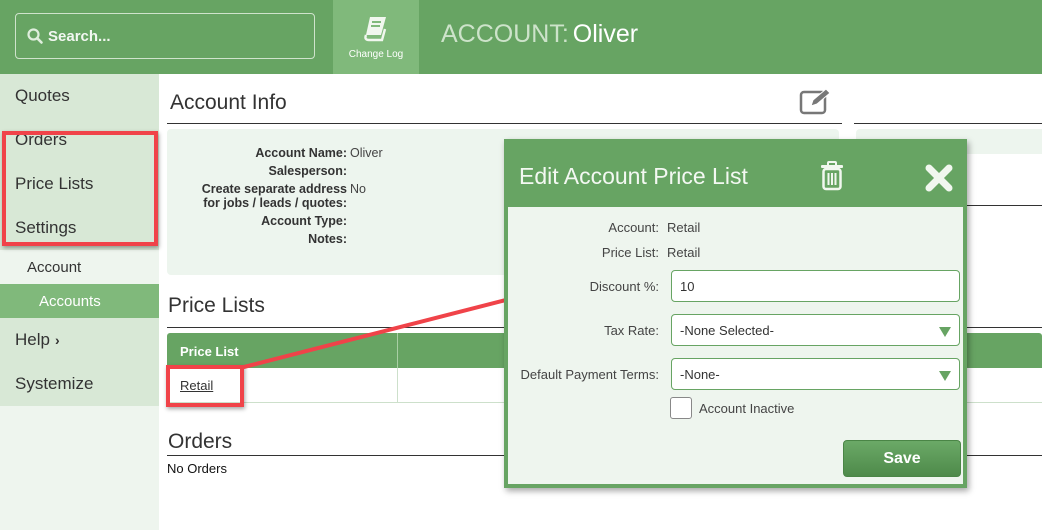 The width and height of the screenshot is (1042, 530). Describe the element at coordinates (375, 28) in the screenshot. I see `book-icon` at that location.